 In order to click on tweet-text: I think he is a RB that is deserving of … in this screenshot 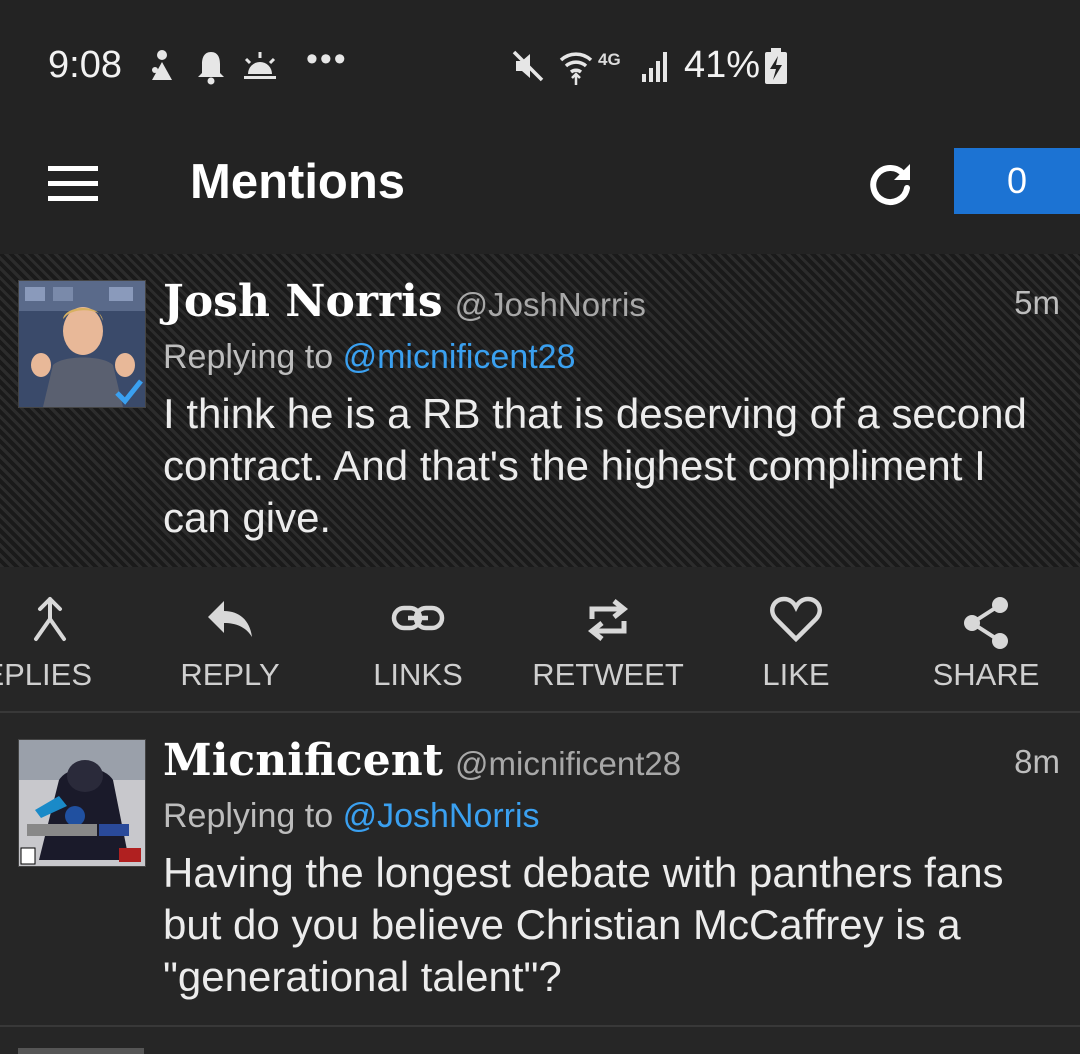, I will do `click(595, 465)`.